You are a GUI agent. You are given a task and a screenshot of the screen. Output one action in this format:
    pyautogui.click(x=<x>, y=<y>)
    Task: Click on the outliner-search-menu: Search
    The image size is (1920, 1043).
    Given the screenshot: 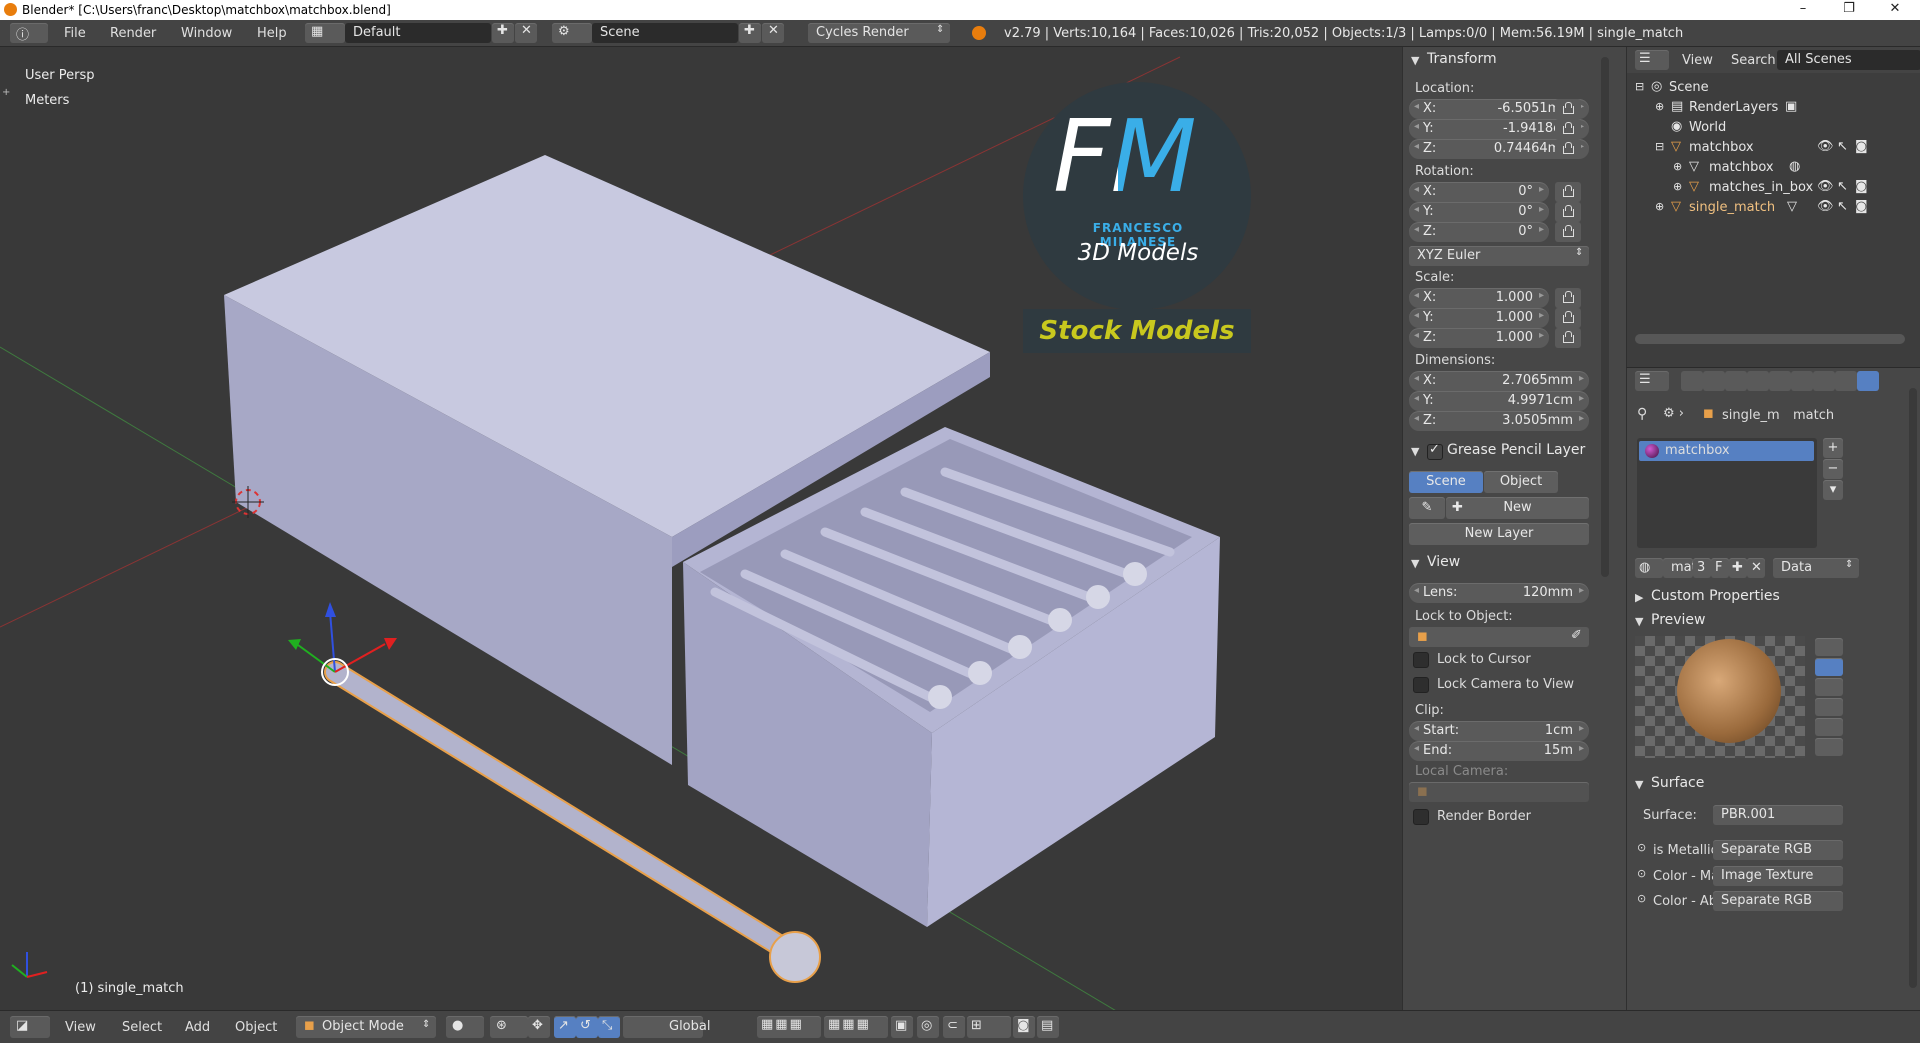 What is the action you would take?
    pyautogui.click(x=1753, y=60)
    